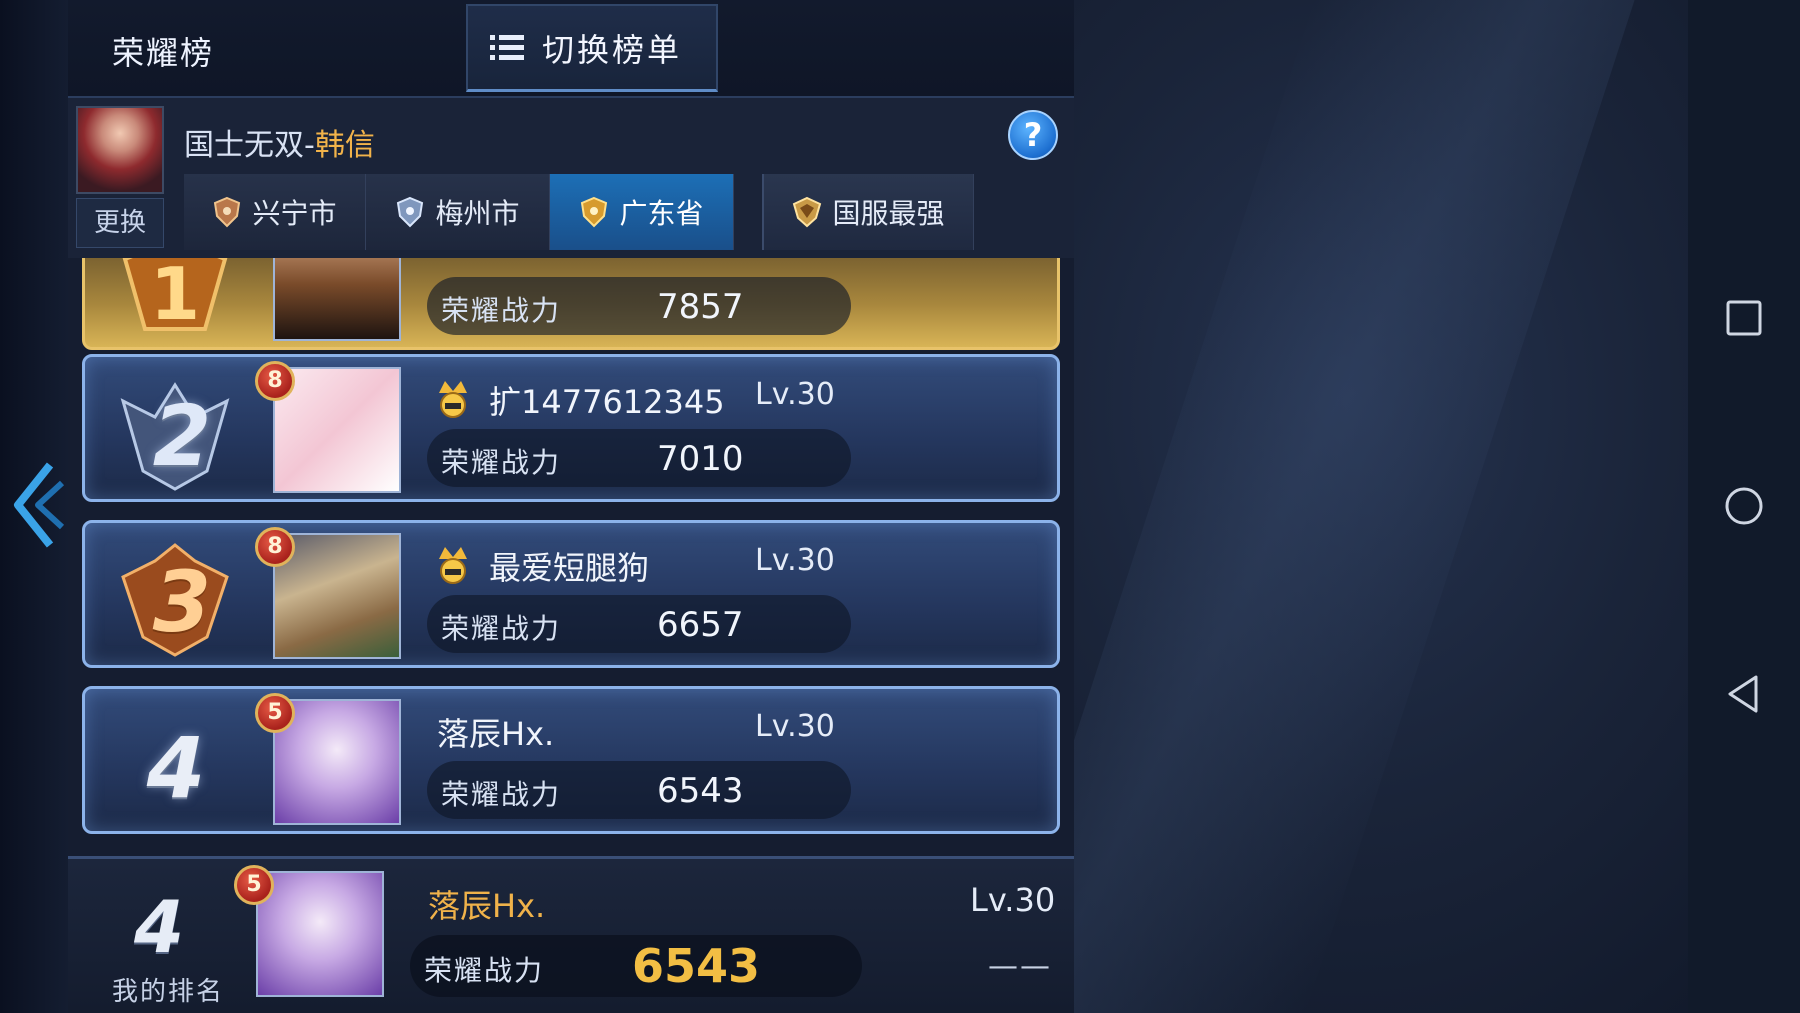 This screenshot has height=1013, width=1800. I want to click on player-avatar, so click(337, 299).